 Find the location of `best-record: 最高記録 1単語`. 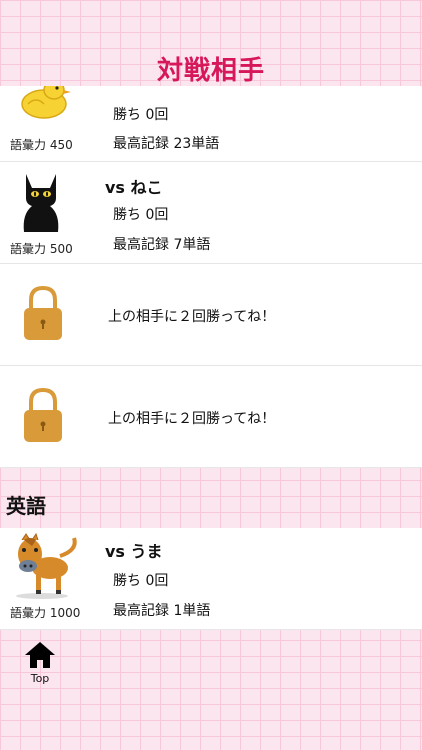

best-record: 最高記録 1単語 is located at coordinates (162, 611).